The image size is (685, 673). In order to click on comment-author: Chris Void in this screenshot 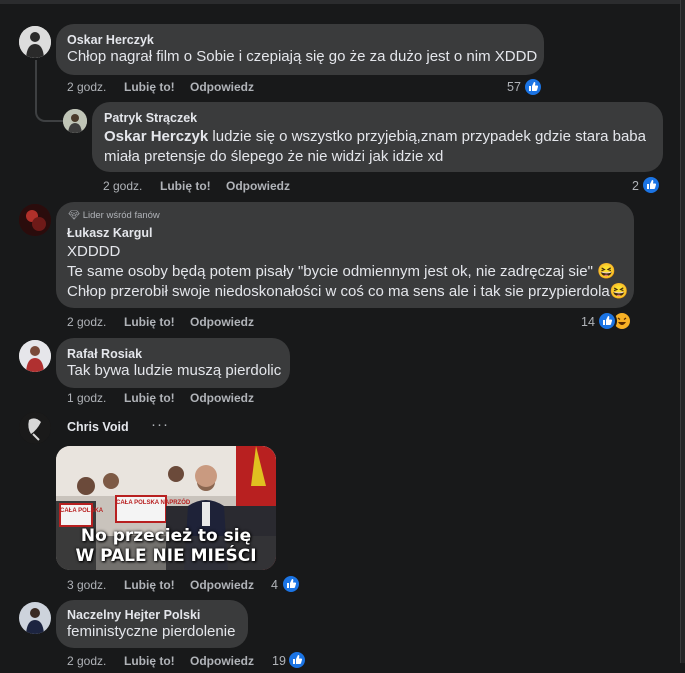, I will do `click(98, 427)`.